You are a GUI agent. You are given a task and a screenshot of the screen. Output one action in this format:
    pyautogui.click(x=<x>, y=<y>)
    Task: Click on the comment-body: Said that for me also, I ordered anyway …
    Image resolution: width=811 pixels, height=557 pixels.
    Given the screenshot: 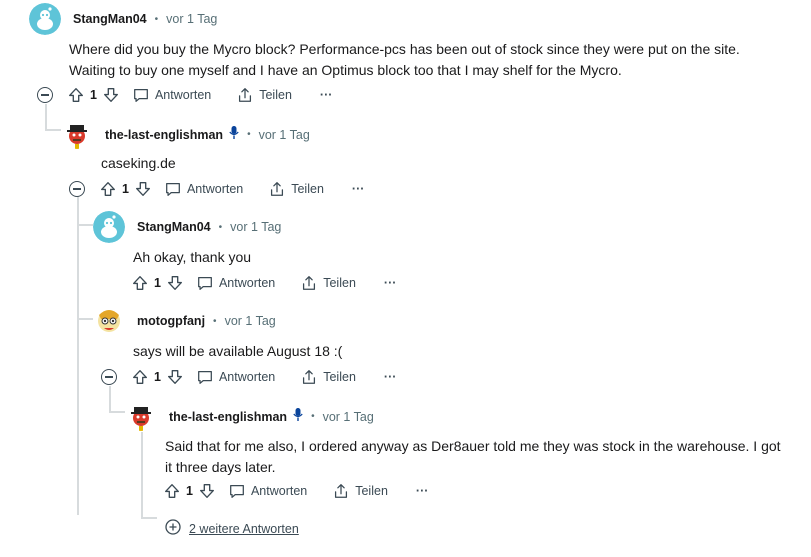 What is the action you would take?
    pyautogui.click(x=473, y=457)
    